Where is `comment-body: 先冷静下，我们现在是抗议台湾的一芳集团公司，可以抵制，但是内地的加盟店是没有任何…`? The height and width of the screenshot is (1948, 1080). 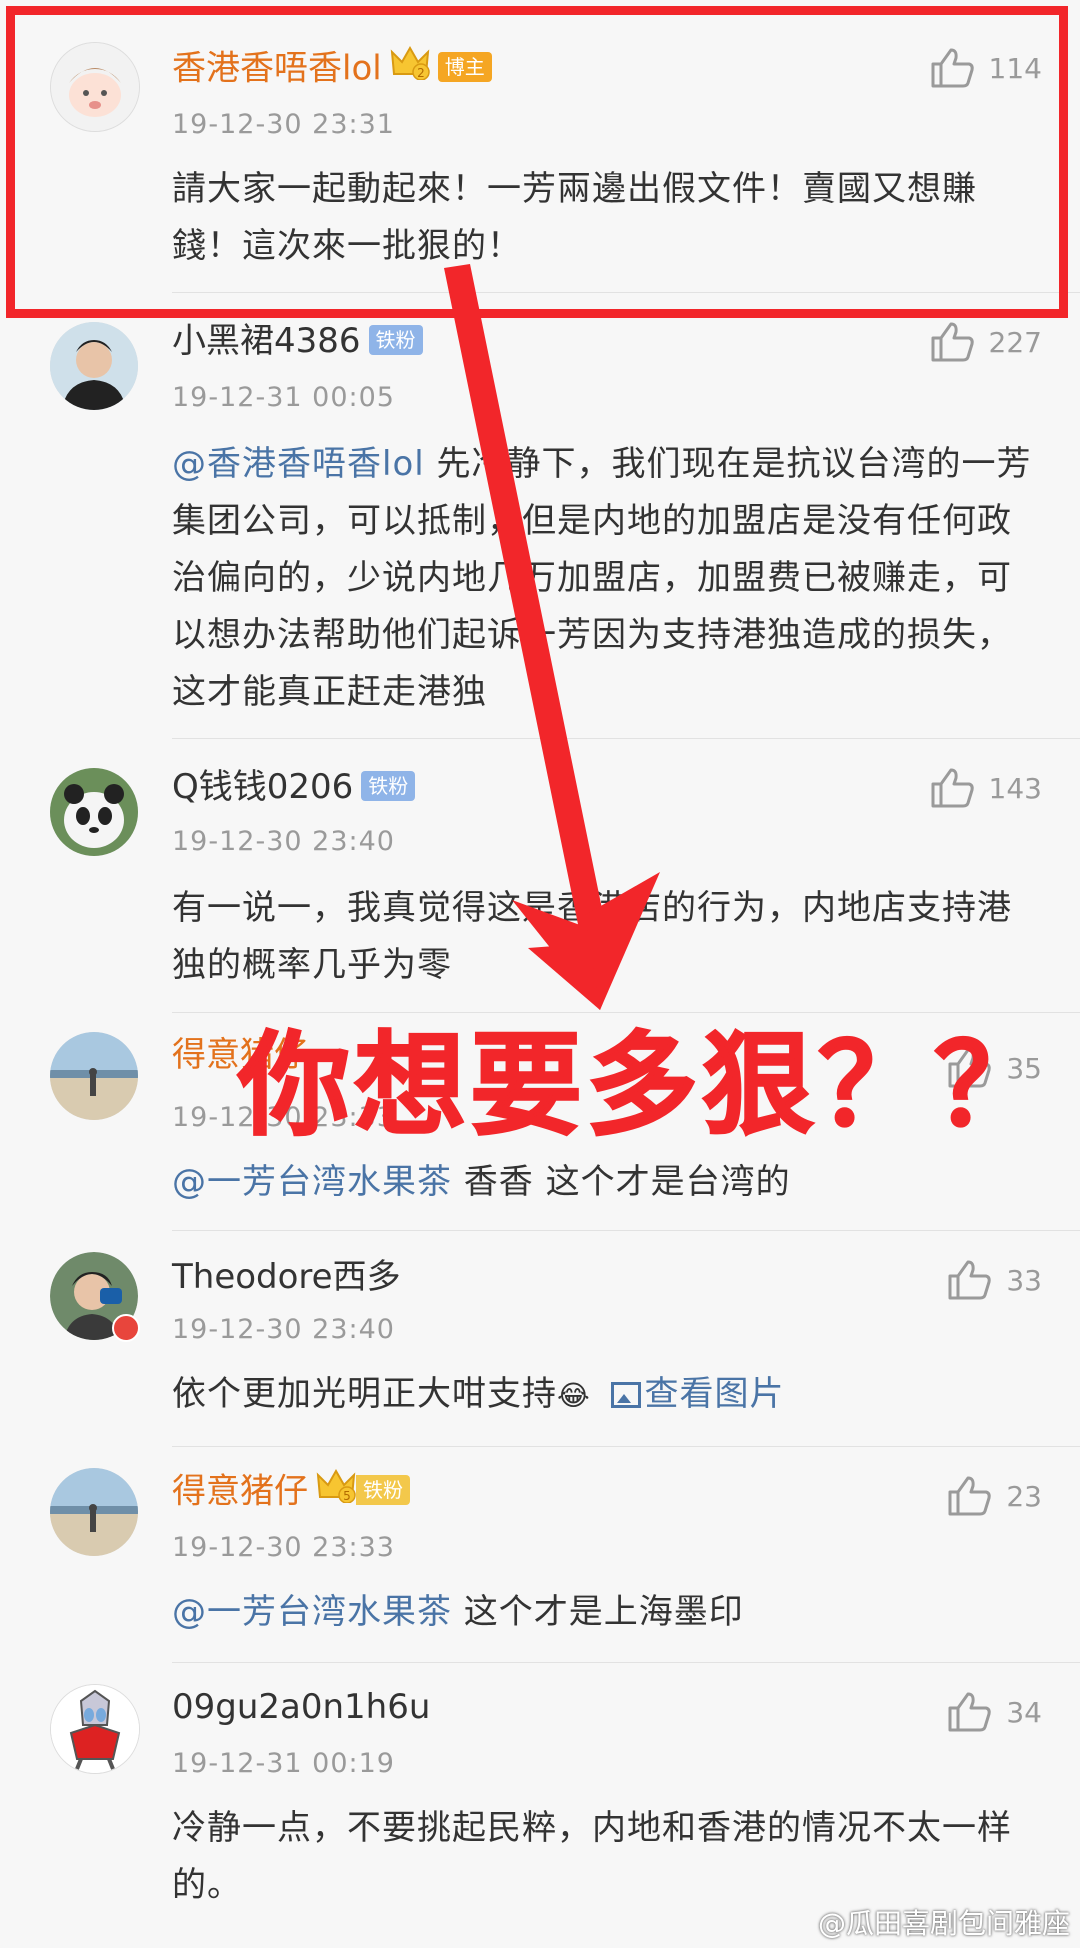
comment-body: 先冷静下，我们现在是抗议台湾的一芳集团公司，可以抵制，但是内地的加盟店是没有任何… is located at coordinates (602, 578).